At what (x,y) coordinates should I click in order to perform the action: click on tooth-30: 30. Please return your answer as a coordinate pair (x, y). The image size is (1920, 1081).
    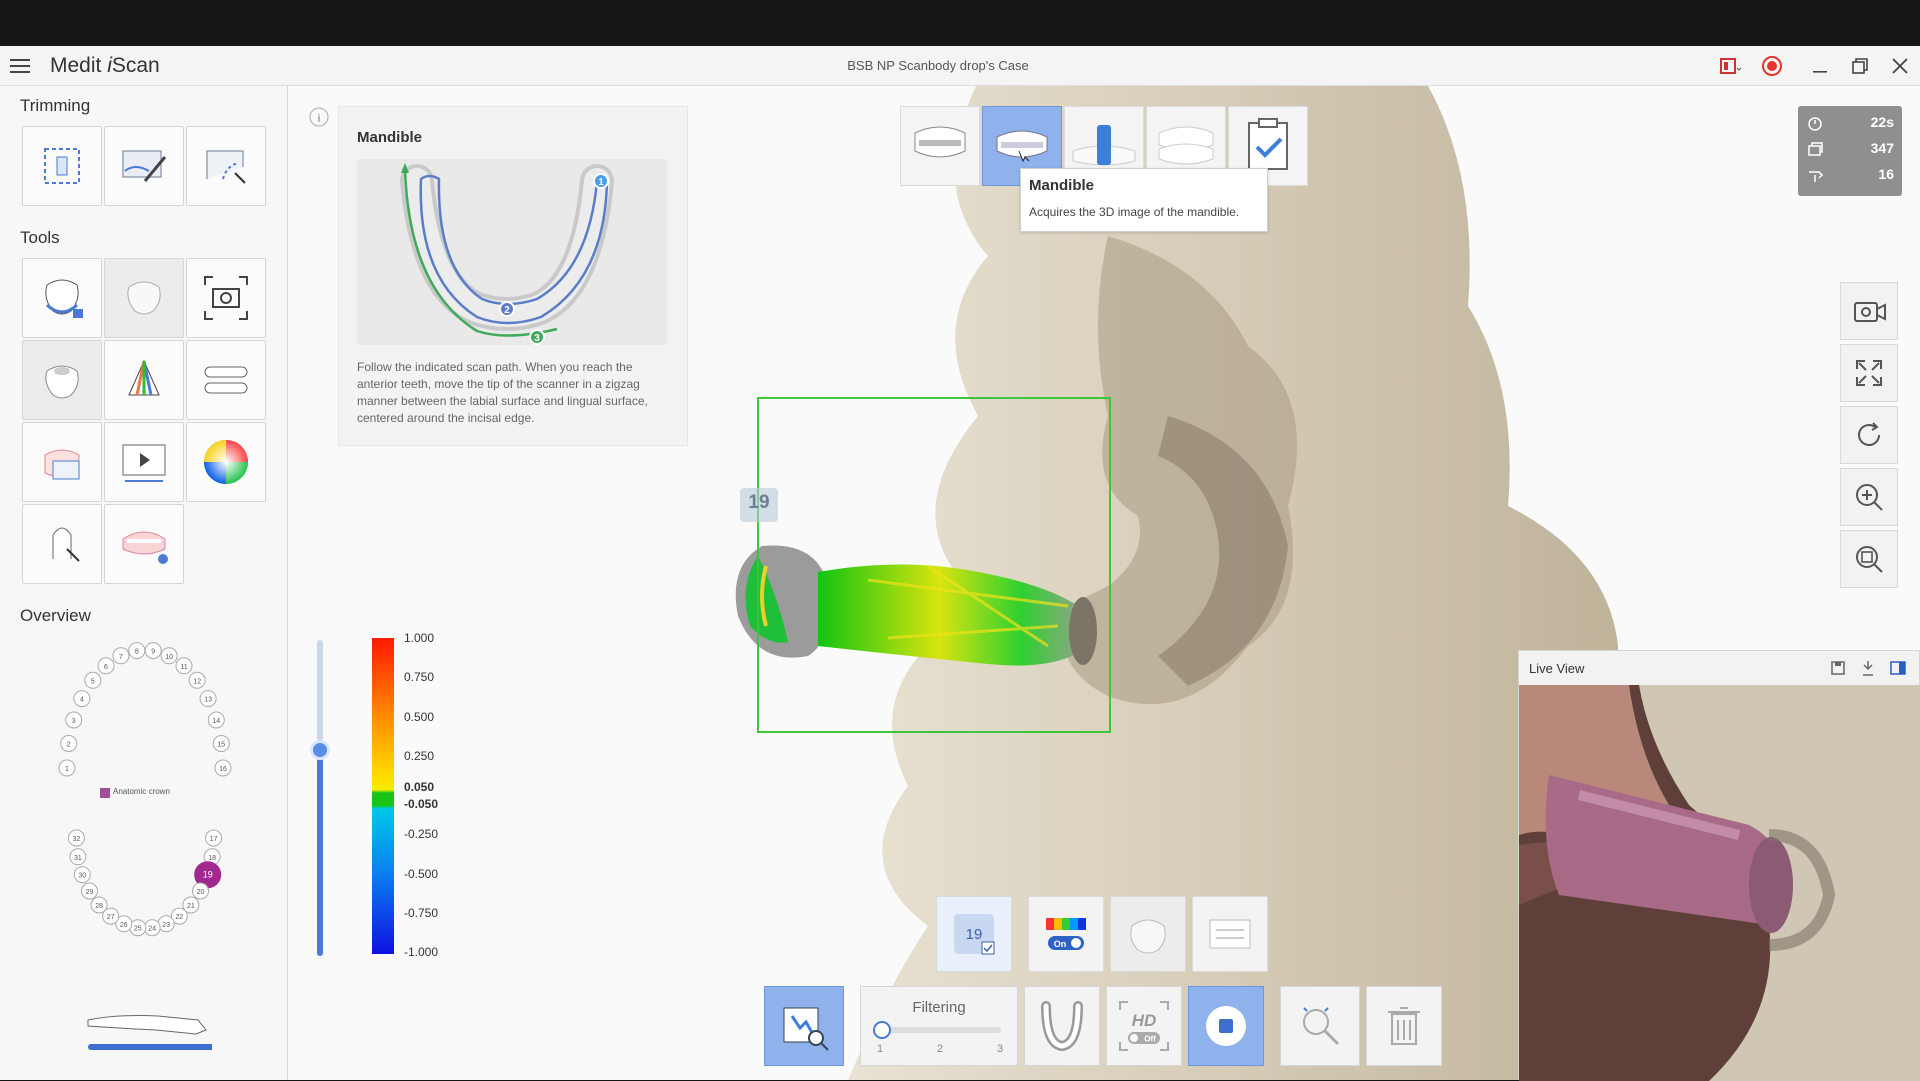
    Looking at the image, I should click on (82, 875).